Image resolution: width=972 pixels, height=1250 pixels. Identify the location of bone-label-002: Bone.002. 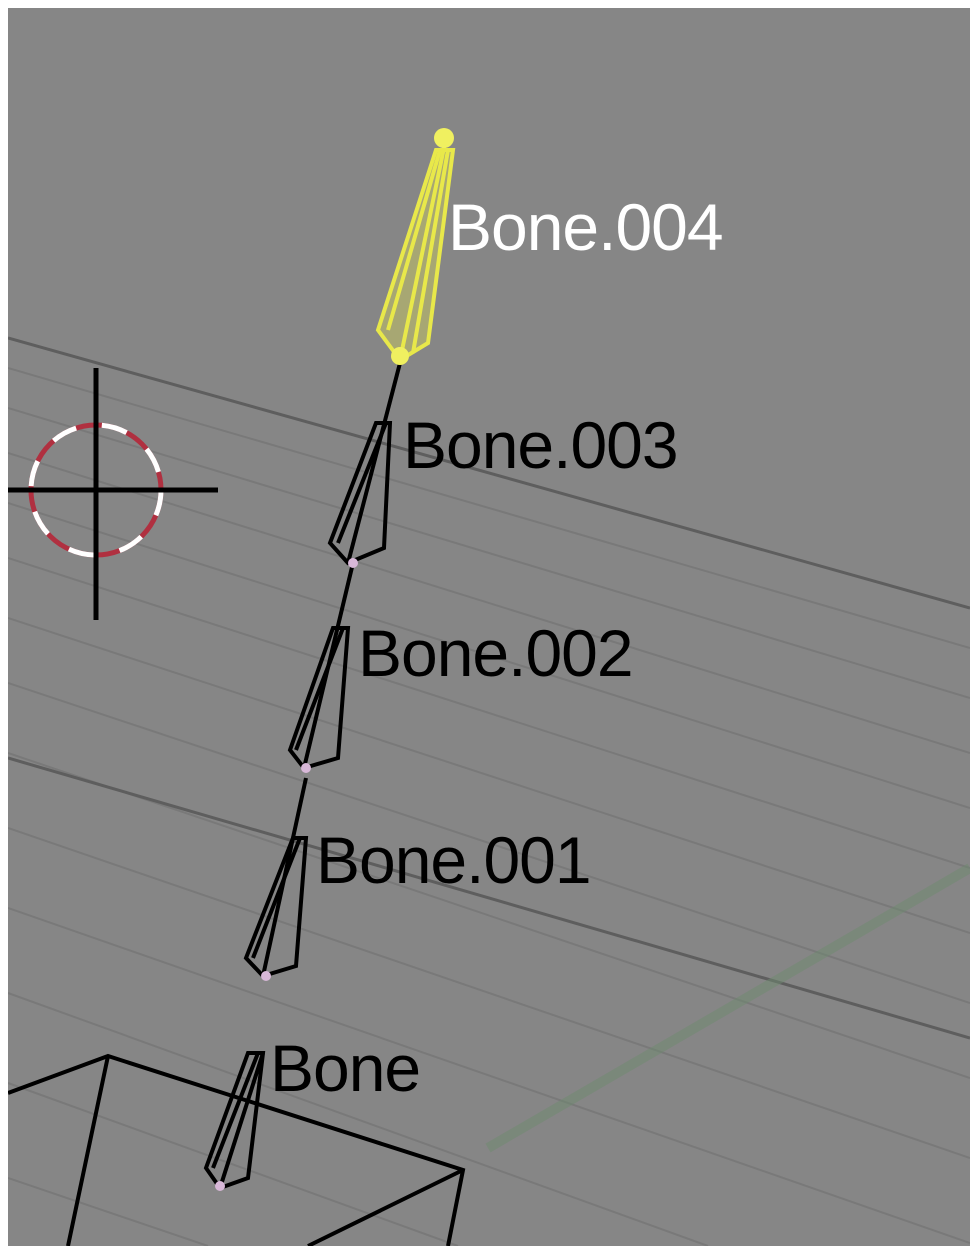
(495, 653).